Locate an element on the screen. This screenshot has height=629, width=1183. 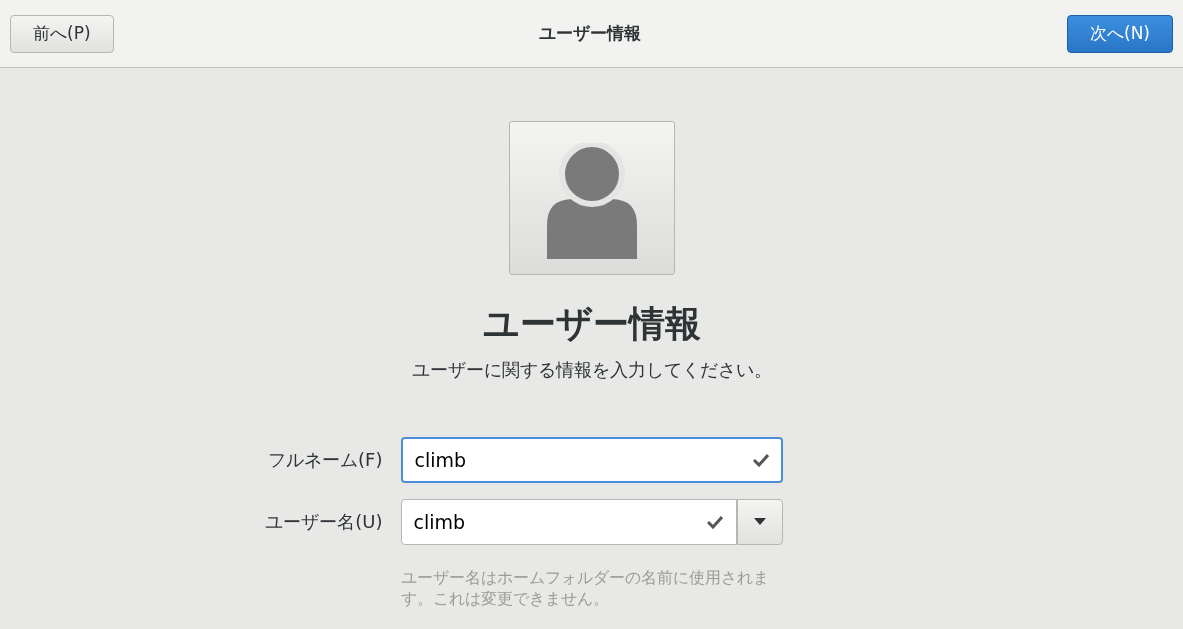
caret-icon is located at coordinates (759, 522).